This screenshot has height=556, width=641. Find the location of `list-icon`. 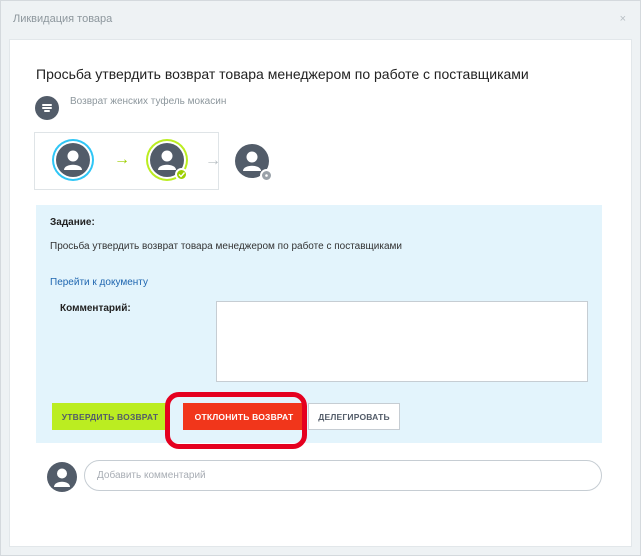

list-icon is located at coordinates (47, 108).